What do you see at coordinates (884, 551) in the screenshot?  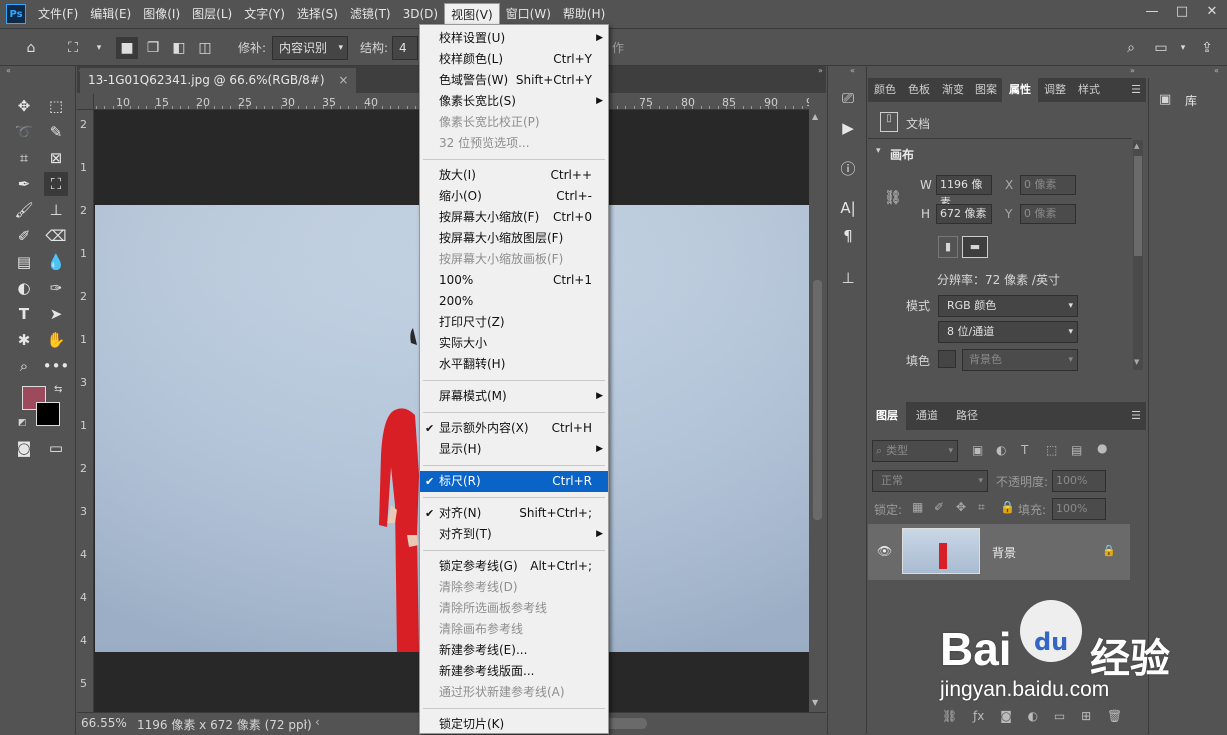 I see `visibility-eye-icon: 👁` at bounding box center [884, 551].